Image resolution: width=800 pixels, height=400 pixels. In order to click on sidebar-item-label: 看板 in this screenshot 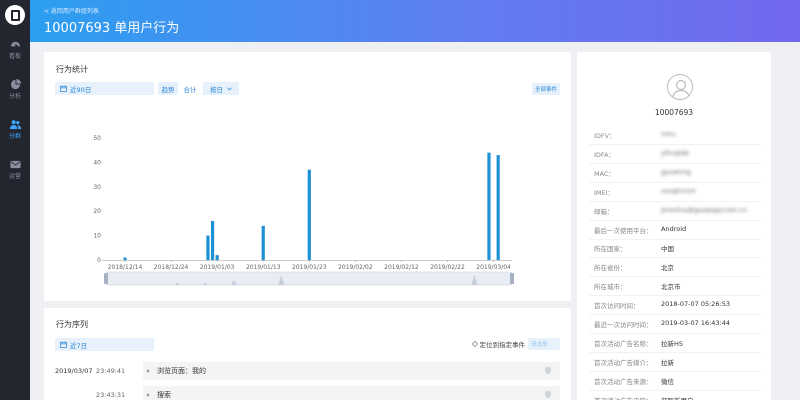, I will do `click(14, 56)`.